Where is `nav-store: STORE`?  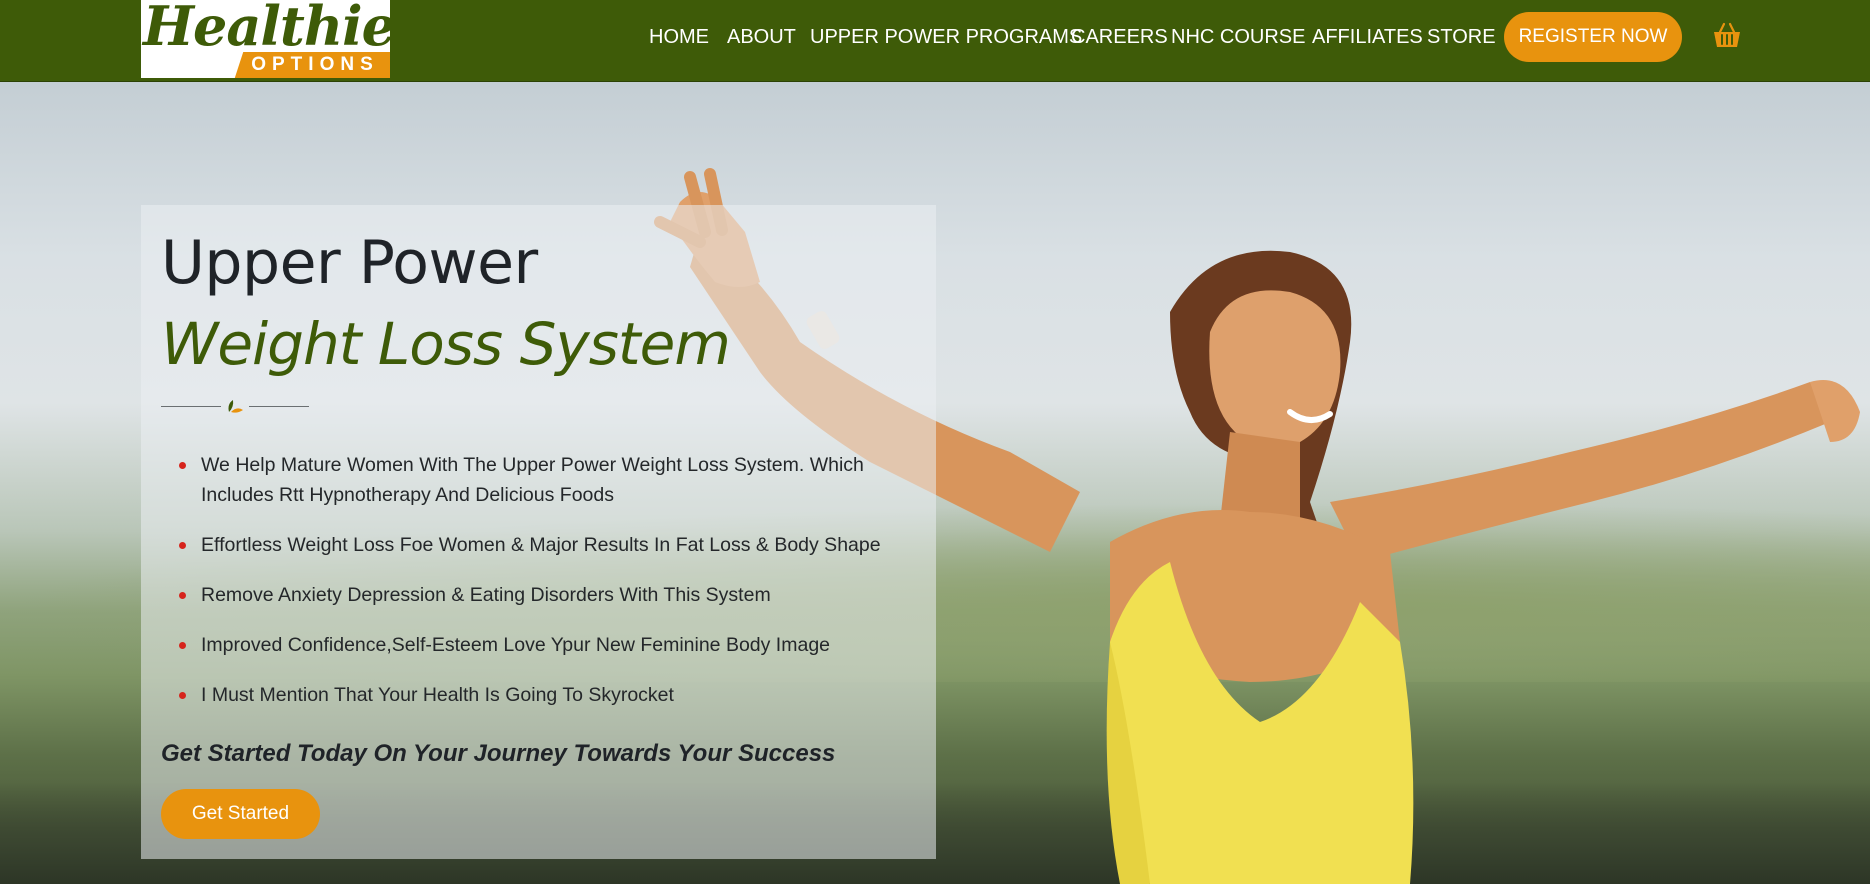 nav-store: STORE is located at coordinates (1461, 37).